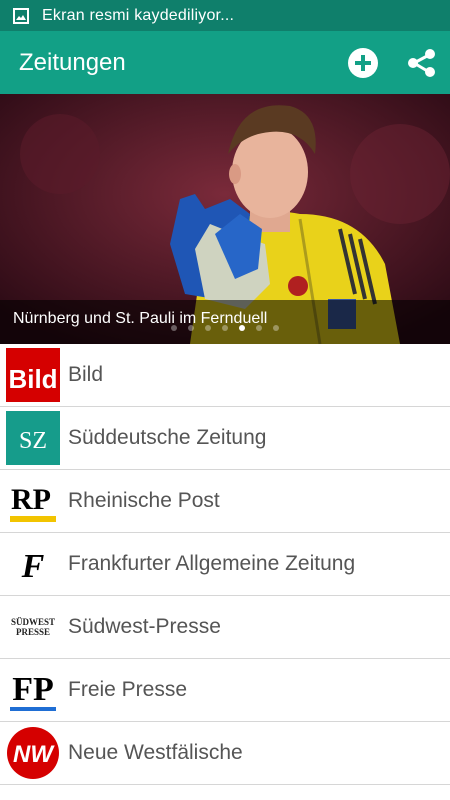  I want to click on newspaper-name: Frankfurter Allgemeine Zeitung, so click(212, 563).